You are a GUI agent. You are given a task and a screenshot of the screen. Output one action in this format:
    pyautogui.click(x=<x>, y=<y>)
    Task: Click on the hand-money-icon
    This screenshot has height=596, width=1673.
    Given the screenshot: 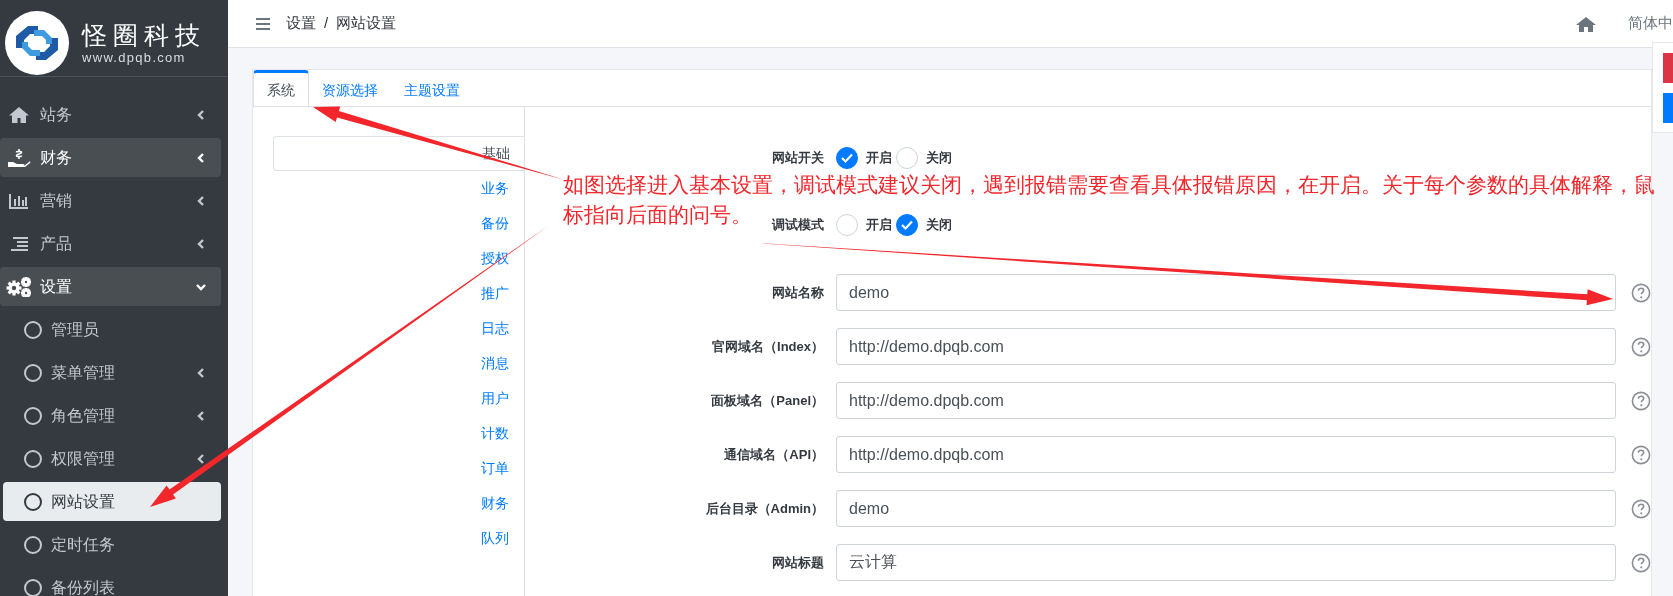 What is the action you would take?
    pyautogui.click(x=19, y=157)
    